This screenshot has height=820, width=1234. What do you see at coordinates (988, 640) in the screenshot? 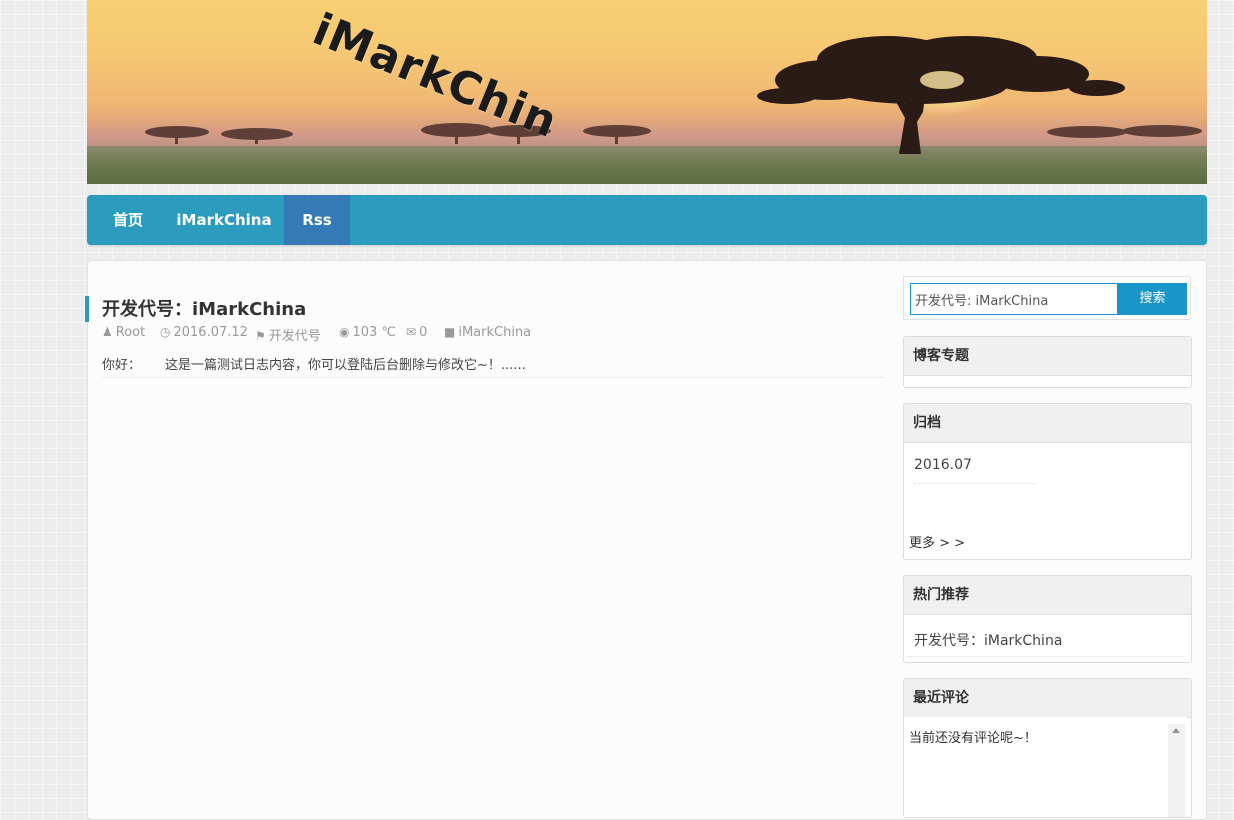
I see `hot-item: 开发代号：iMarkChina` at bounding box center [988, 640].